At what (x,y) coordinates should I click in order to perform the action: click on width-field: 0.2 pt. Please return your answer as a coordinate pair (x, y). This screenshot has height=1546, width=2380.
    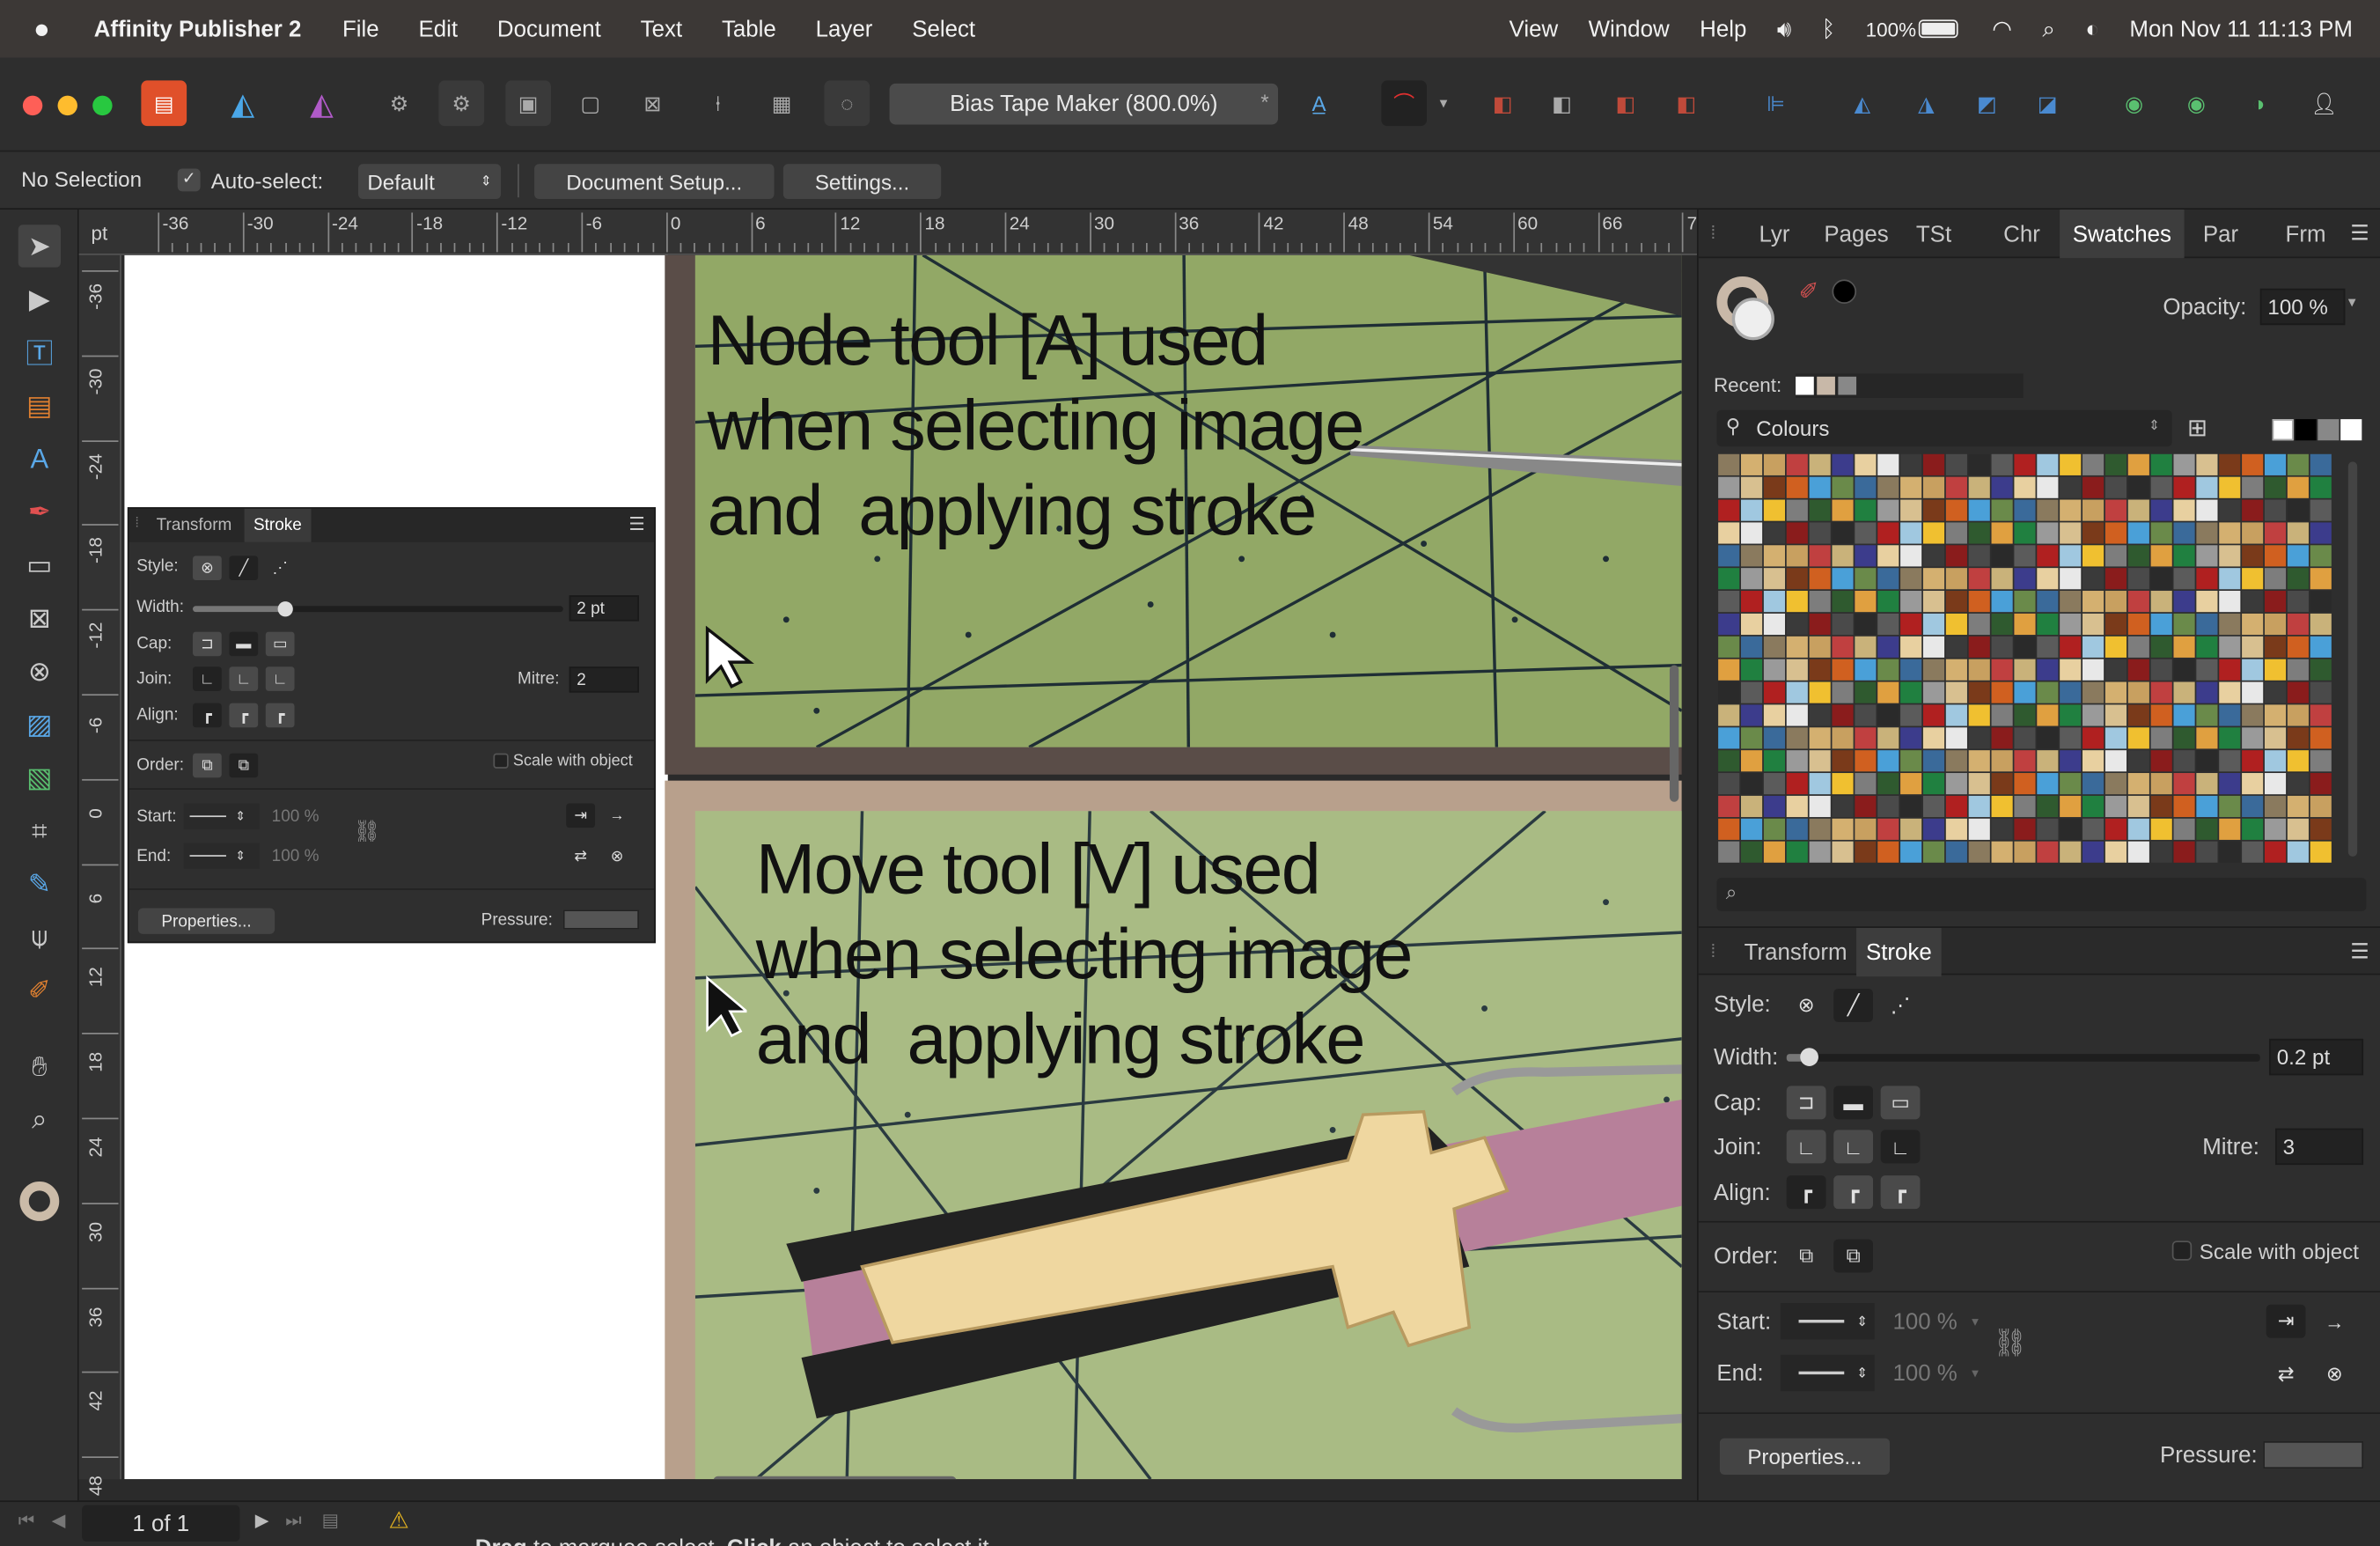
    Looking at the image, I should click on (2316, 1057).